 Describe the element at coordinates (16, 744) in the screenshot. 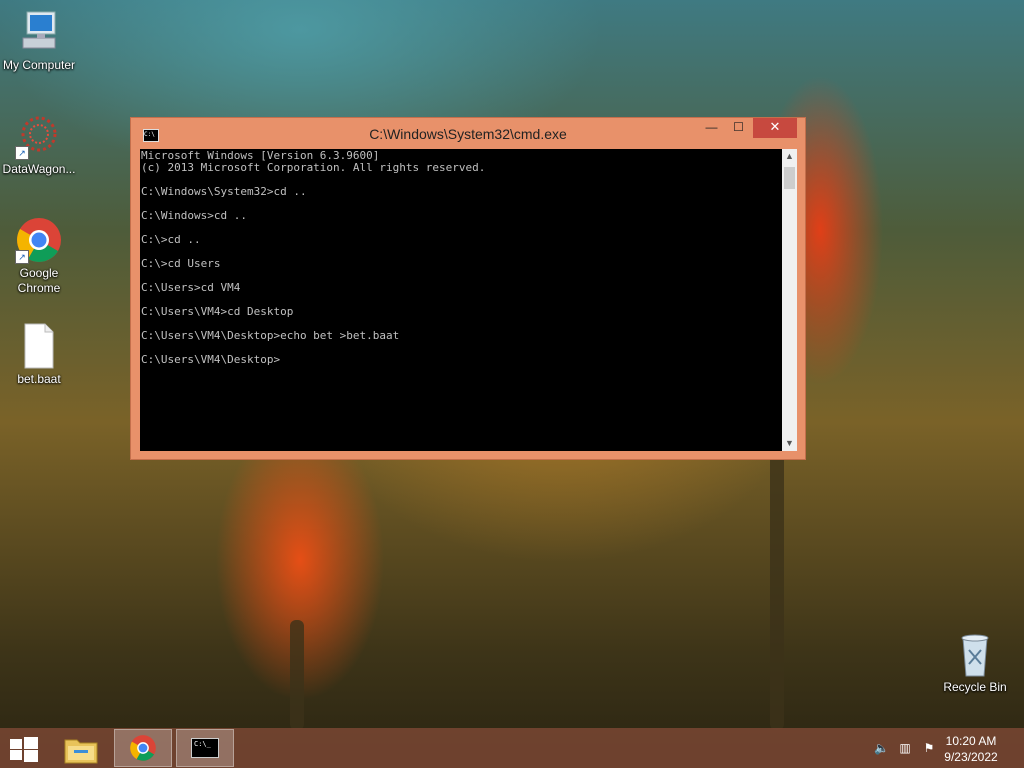

I see `windows-logo-icon` at that location.